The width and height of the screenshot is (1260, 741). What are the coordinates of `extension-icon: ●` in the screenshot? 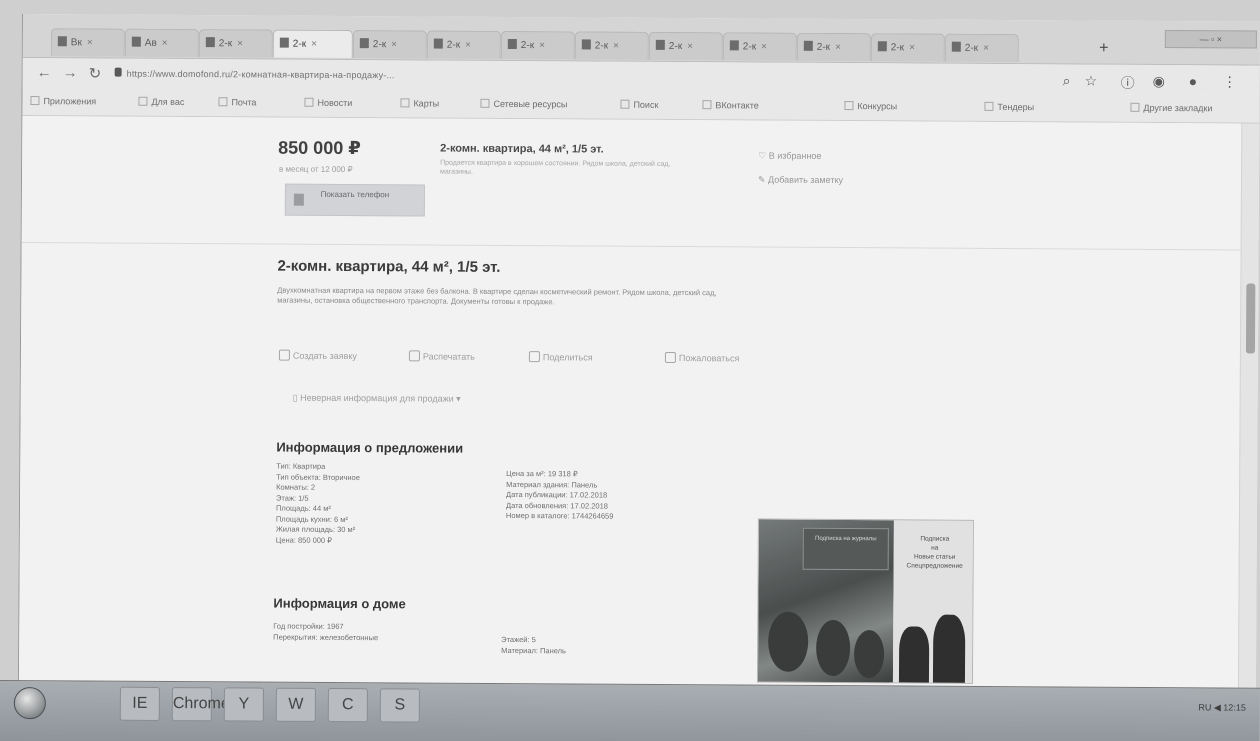 It's located at (1193, 81).